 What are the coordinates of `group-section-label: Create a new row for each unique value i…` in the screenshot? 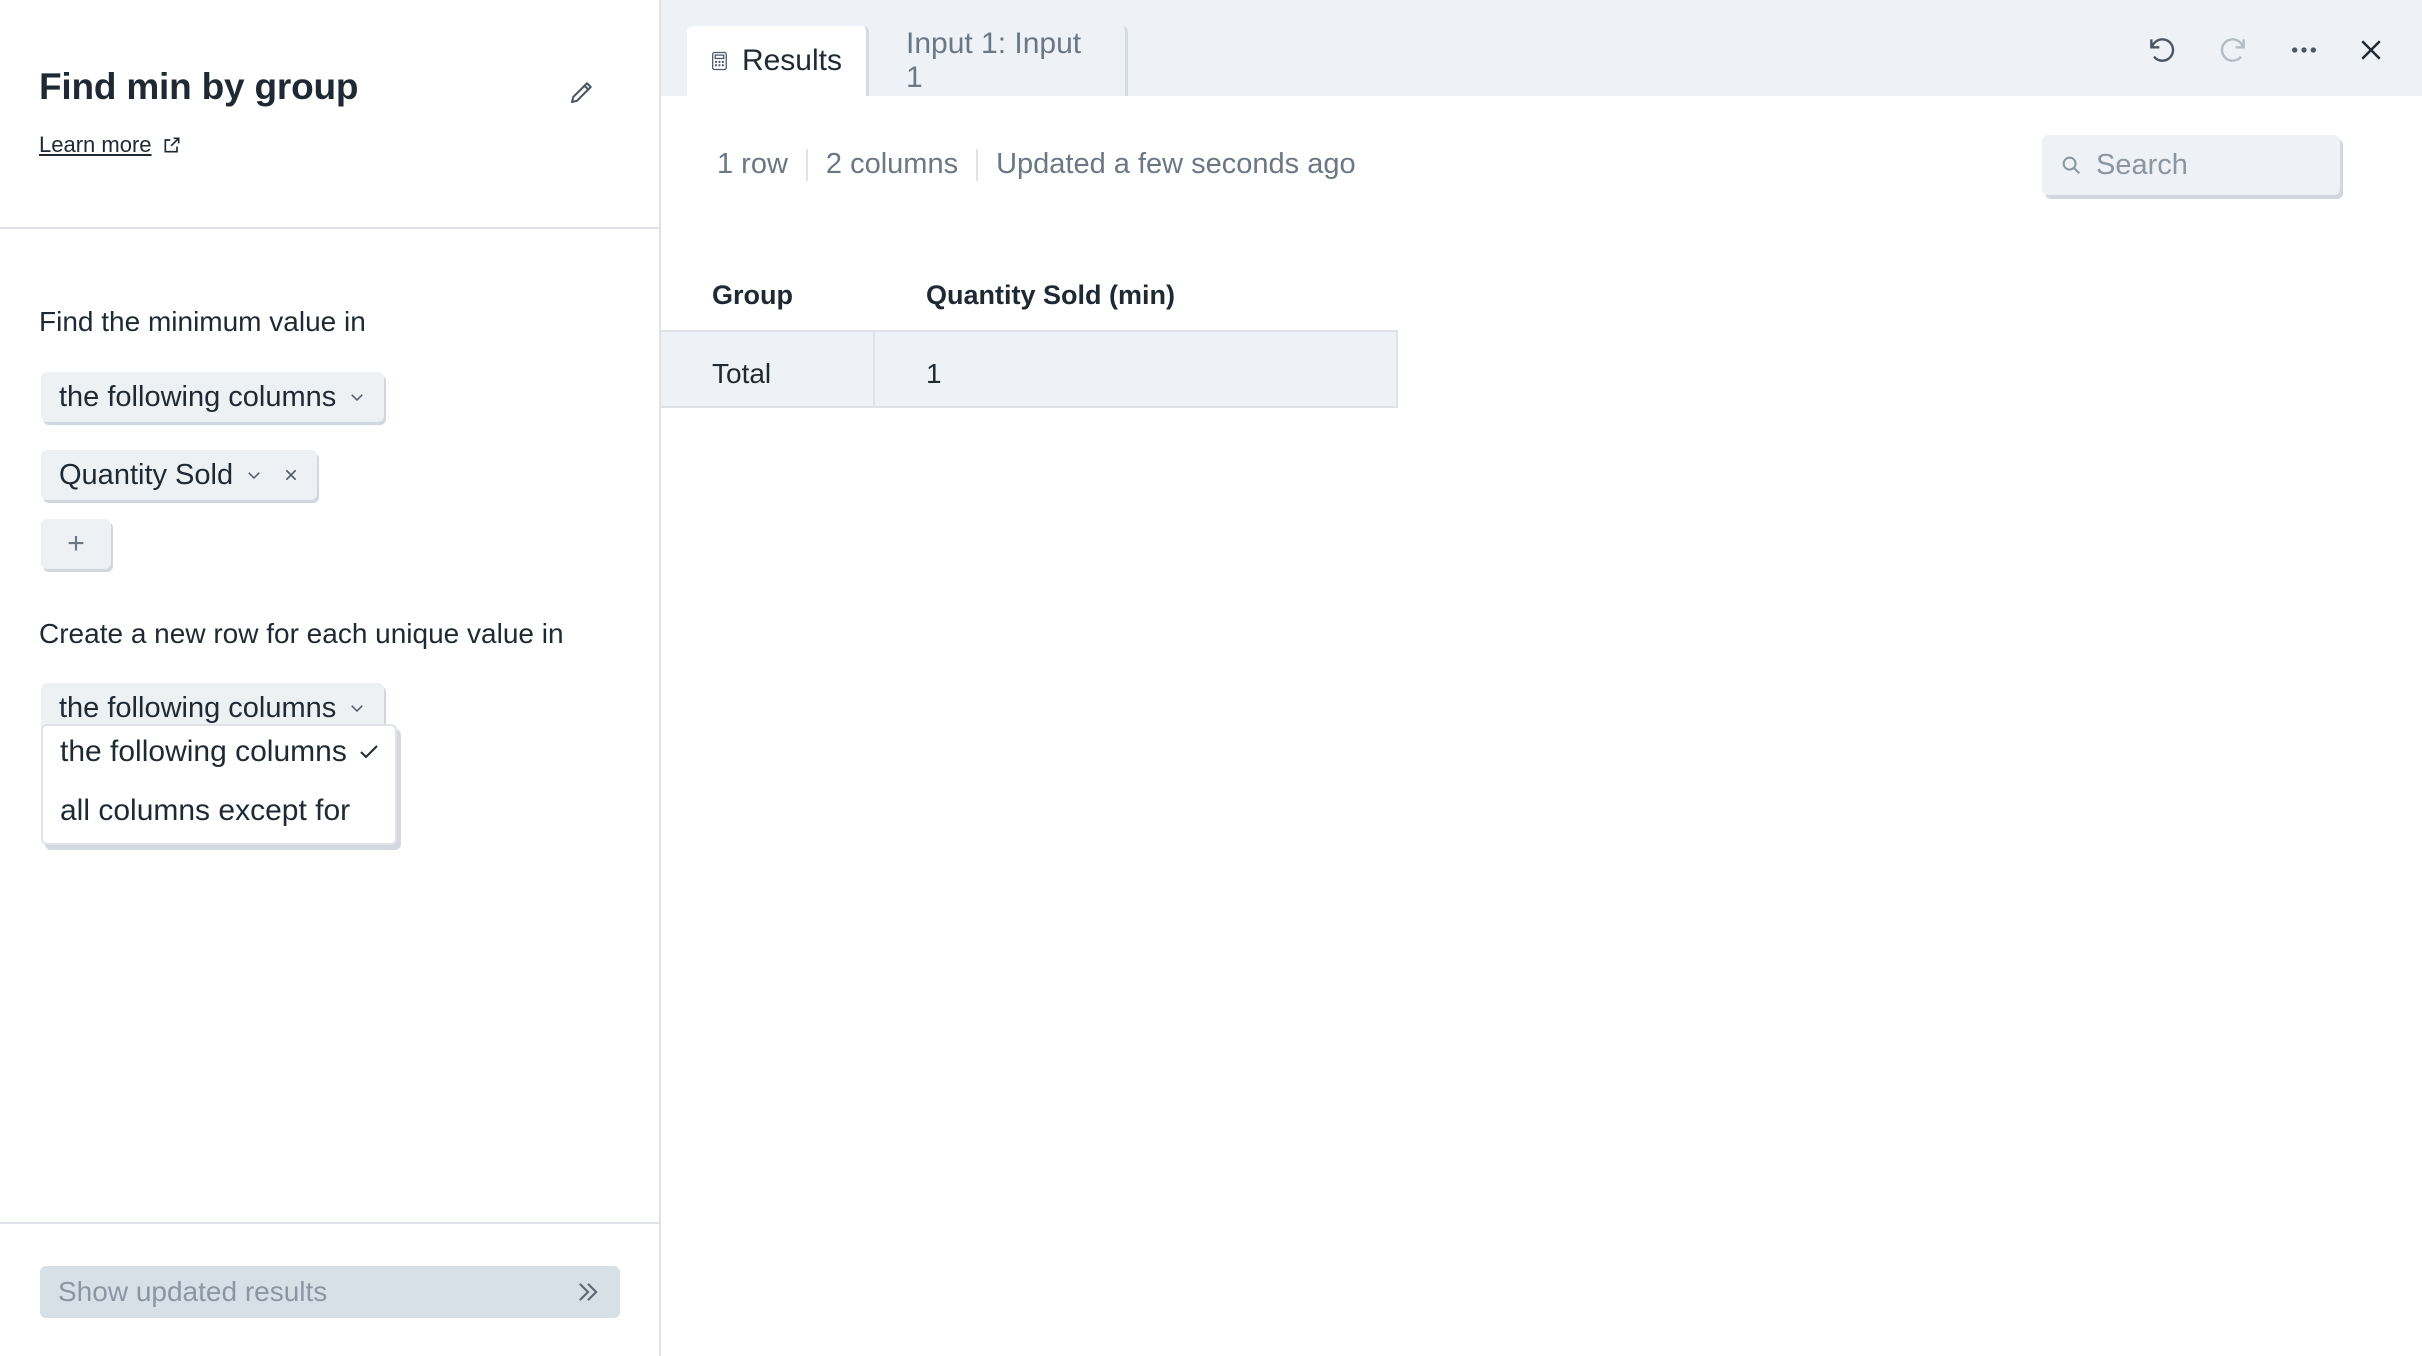 It's located at (301, 633).